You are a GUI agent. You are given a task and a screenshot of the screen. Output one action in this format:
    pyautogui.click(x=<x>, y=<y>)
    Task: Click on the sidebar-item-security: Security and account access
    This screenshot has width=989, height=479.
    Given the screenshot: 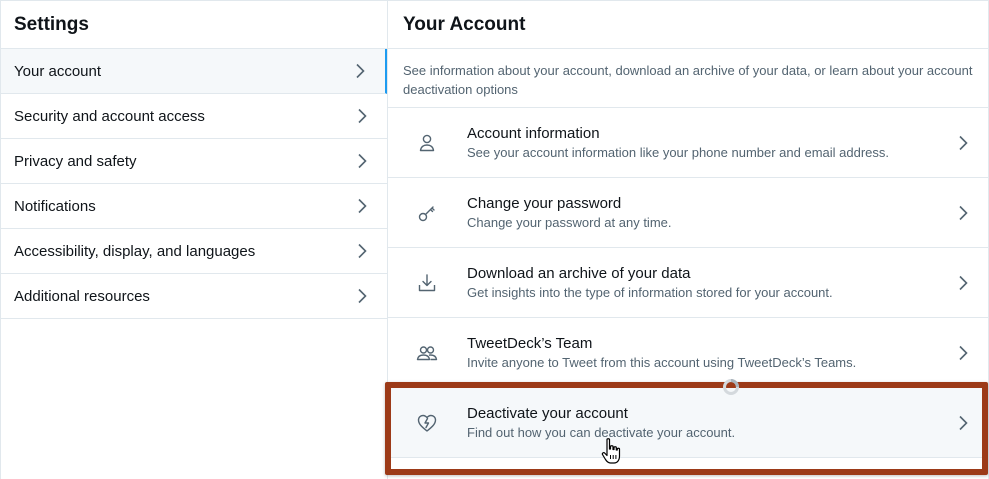 What is the action you would take?
    pyautogui.click(x=194, y=116)
    